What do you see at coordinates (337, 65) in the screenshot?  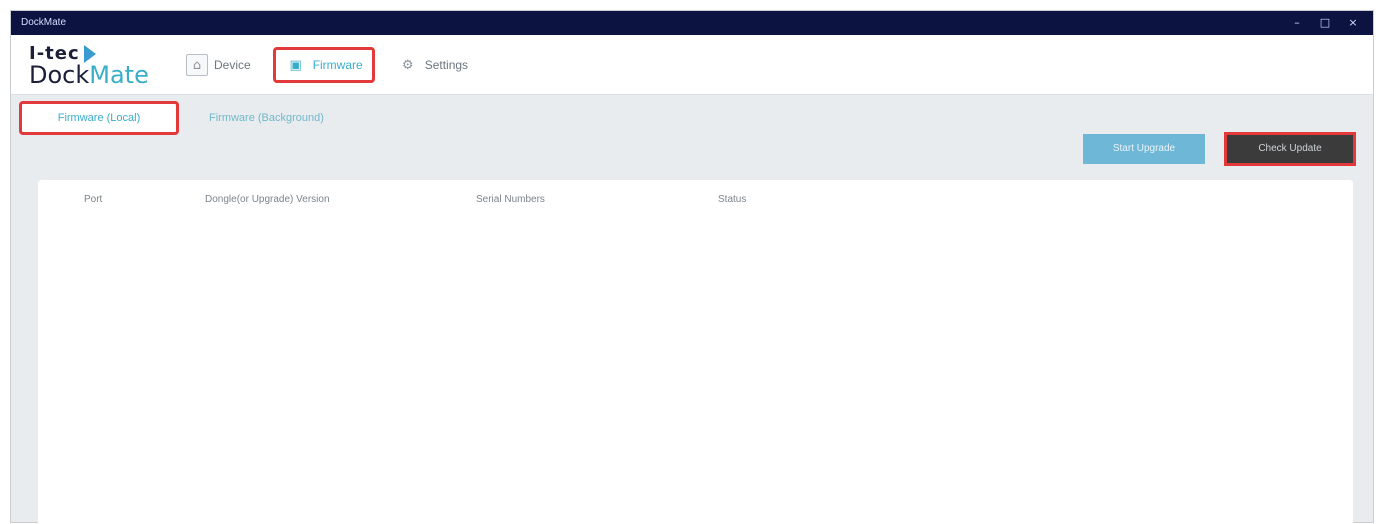 I see `nav-firmware-label: Firmware` at bounding box center [337, 65].